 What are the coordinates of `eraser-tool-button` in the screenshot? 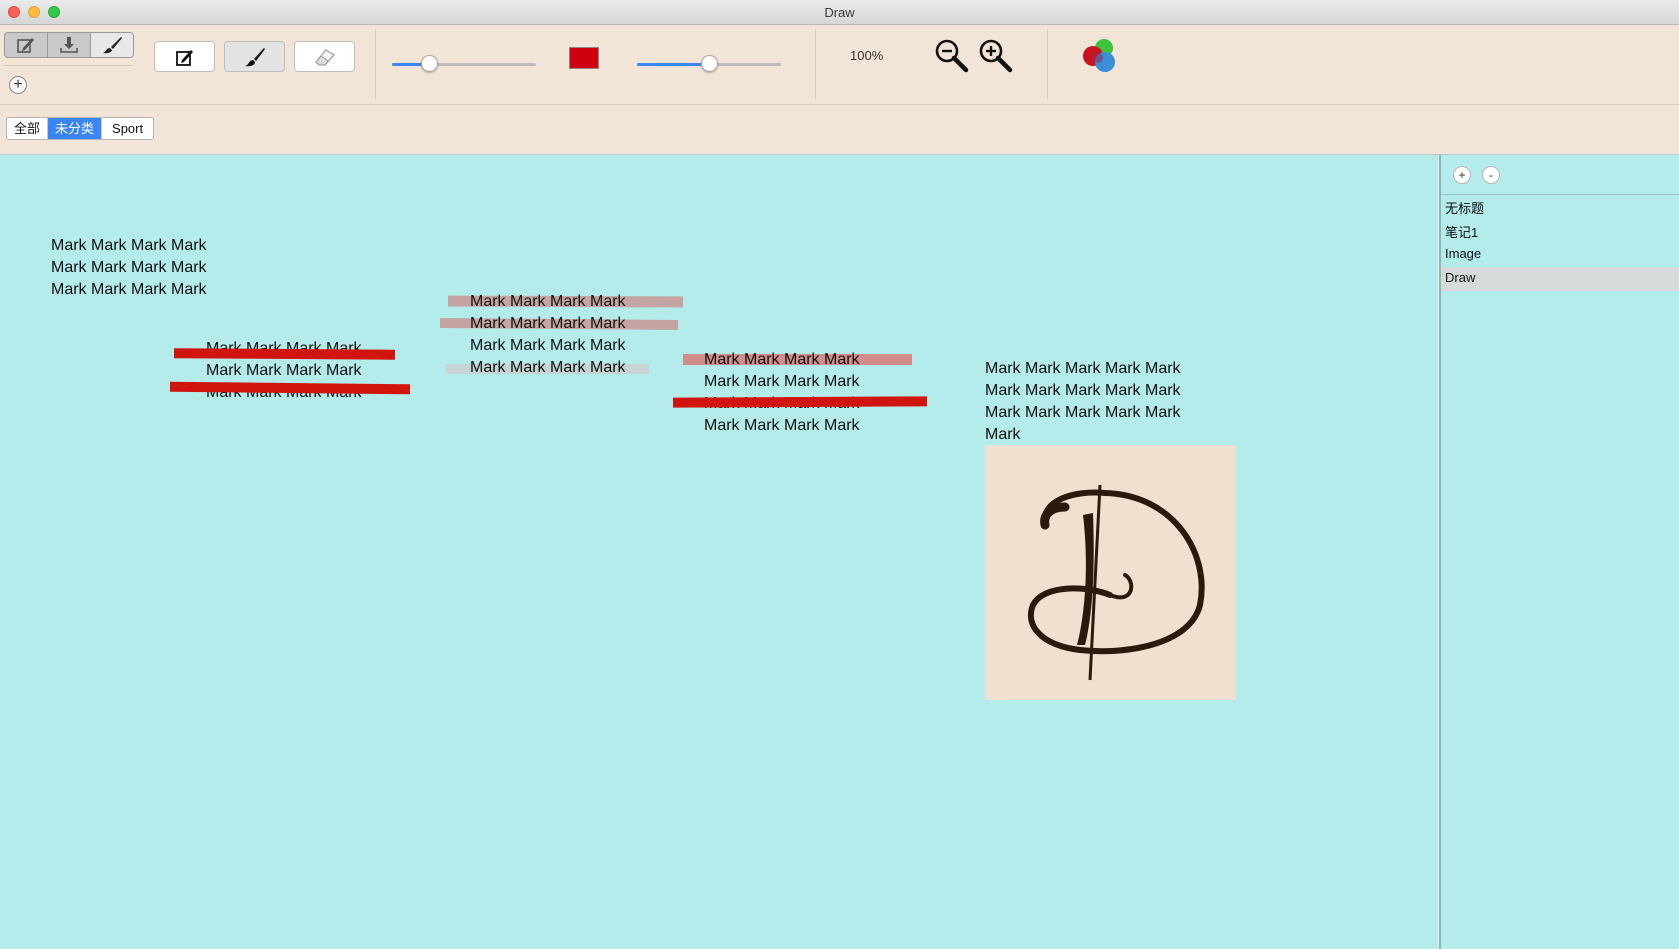 It's located at (324, 56).